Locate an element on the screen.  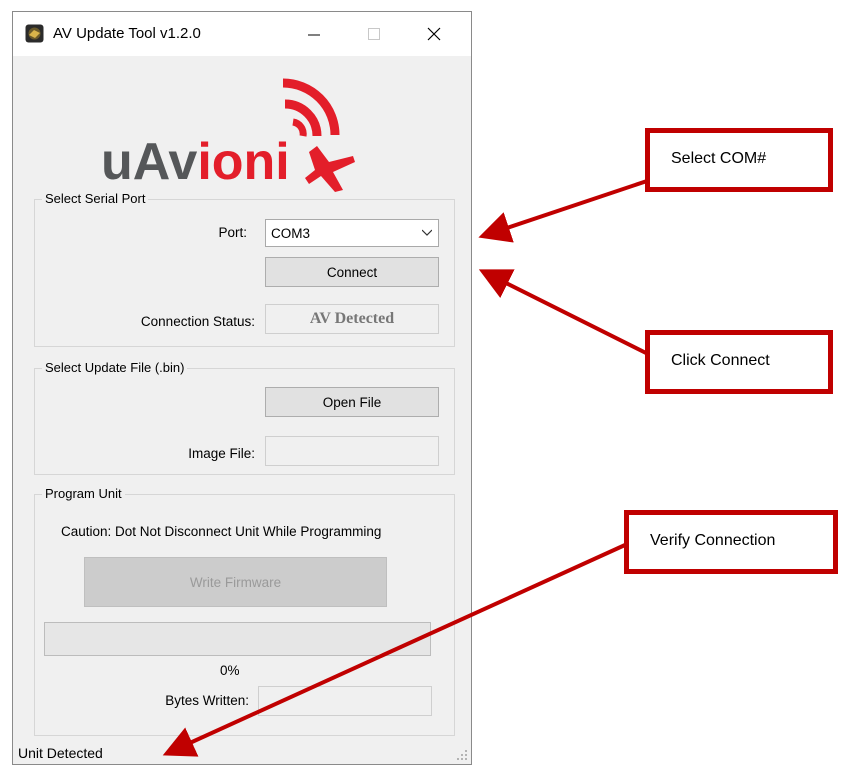
arrow-select-com is located at coordinates (564, 210).